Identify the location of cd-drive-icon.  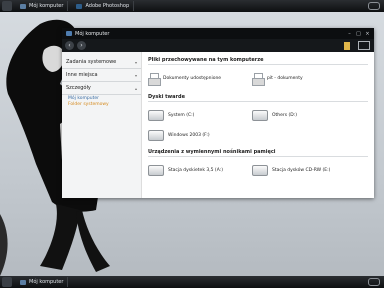
(260, 170).